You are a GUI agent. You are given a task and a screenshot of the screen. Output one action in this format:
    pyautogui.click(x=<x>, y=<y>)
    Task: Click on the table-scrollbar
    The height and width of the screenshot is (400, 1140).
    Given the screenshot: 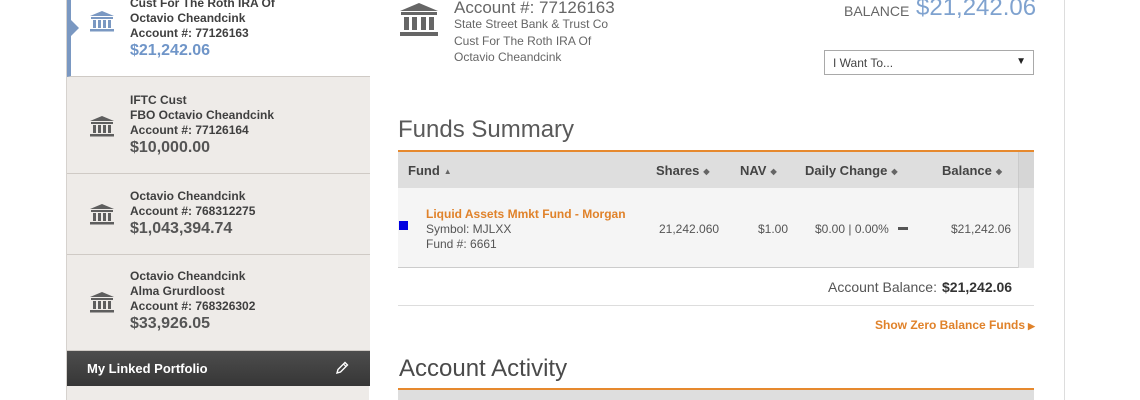 What is the action you would take?
    pyautogui.click(x=1026, y=228)
    